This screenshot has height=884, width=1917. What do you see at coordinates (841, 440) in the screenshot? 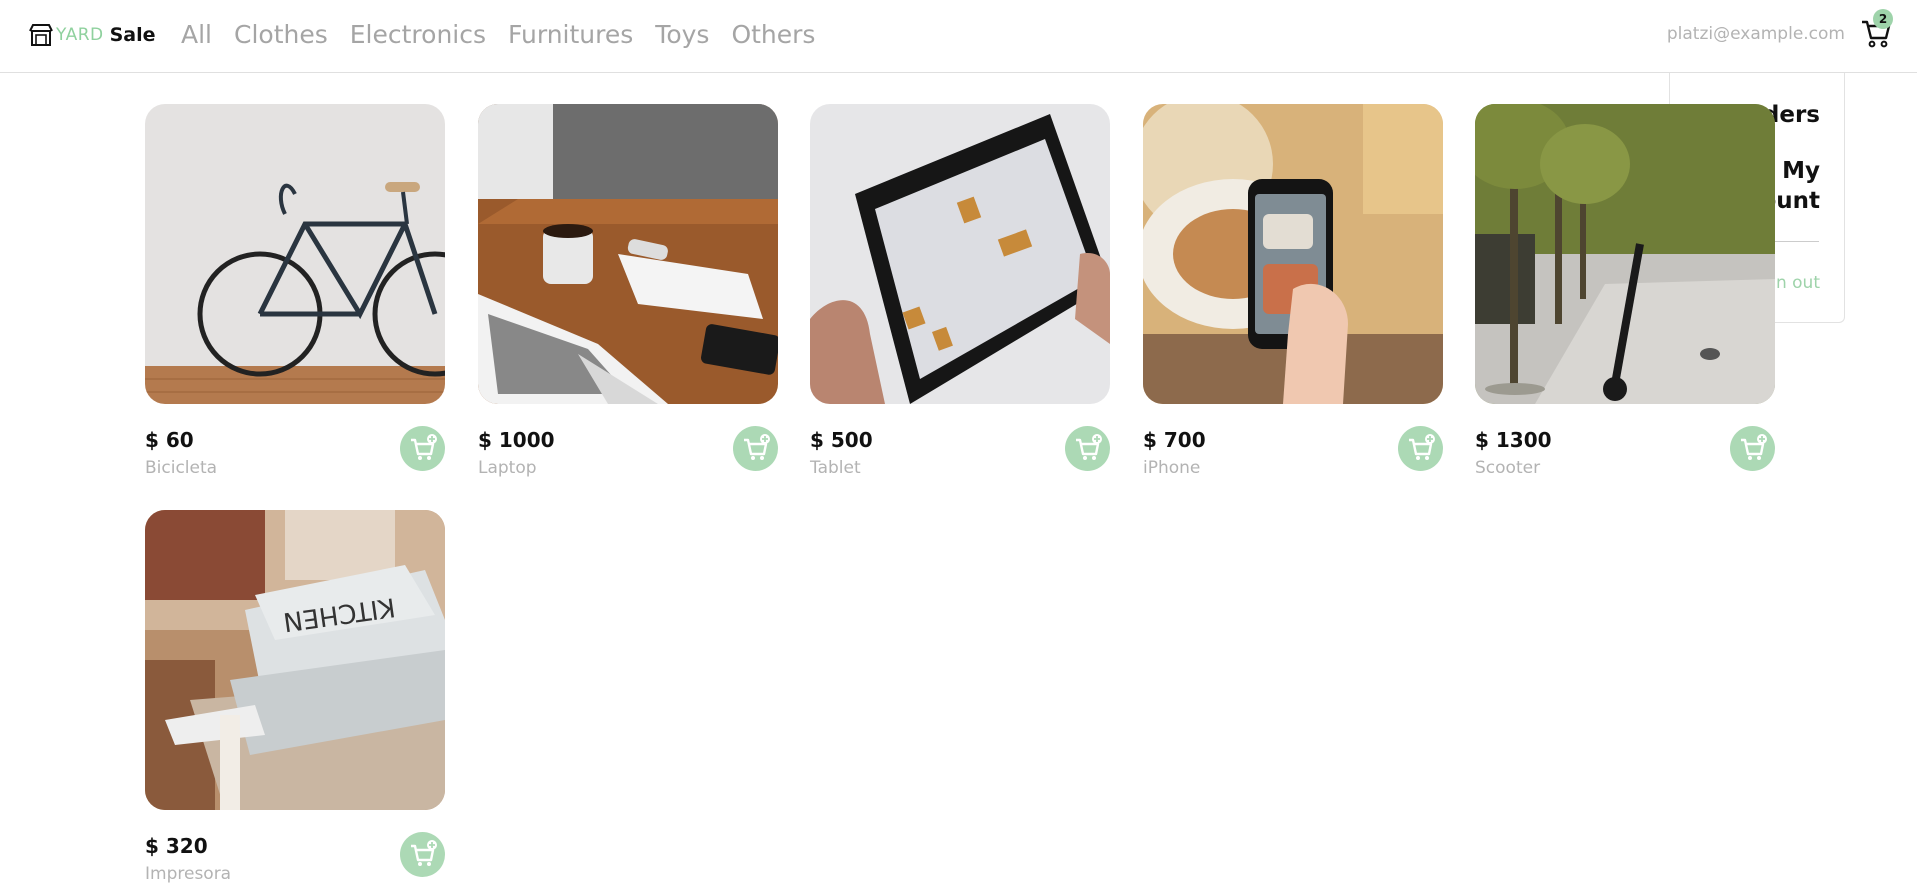
I see `product-price: $ 500` at bounding box center [841, 440].